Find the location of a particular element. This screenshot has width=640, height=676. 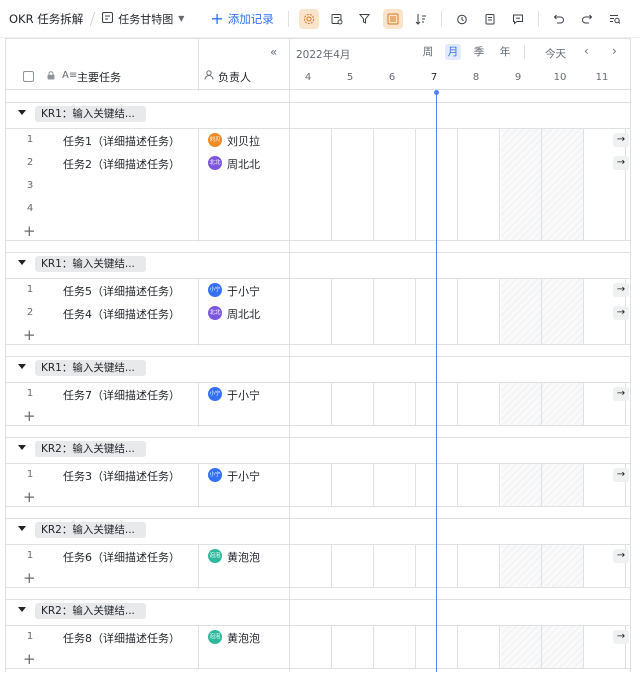

lock-icon is located at coordinates (51, 76).